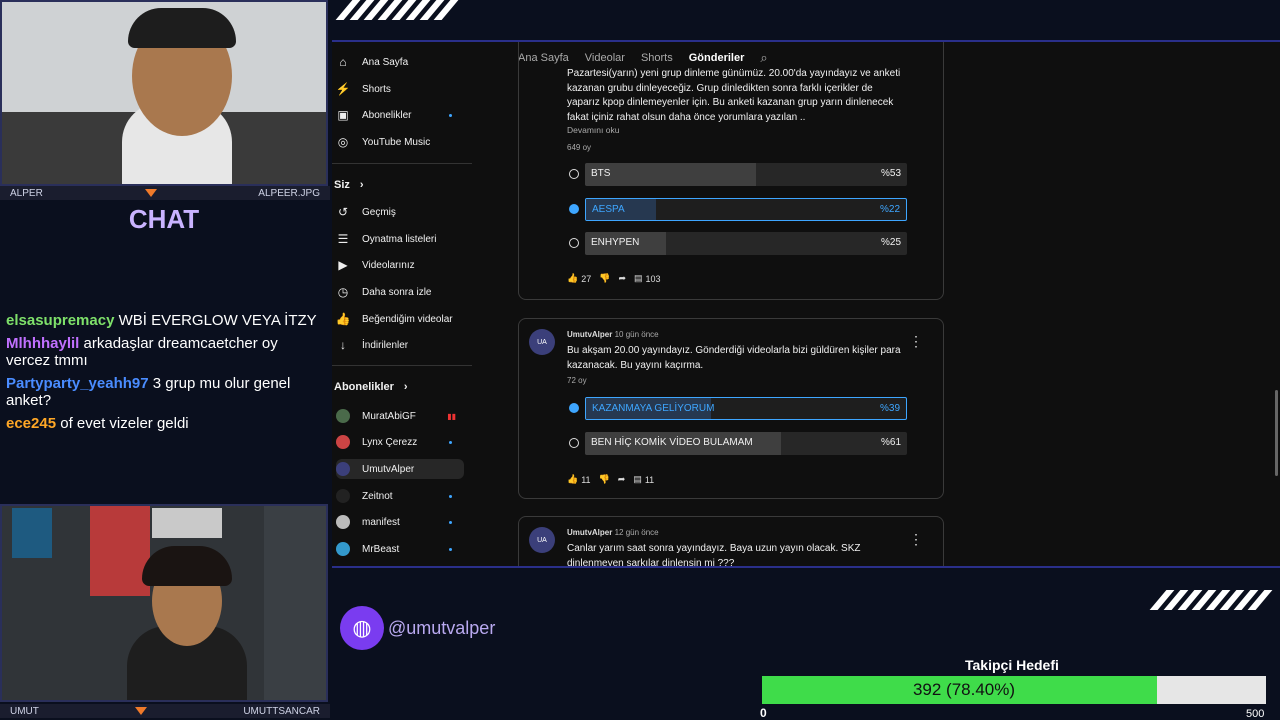 This screenshot has height=720, width=1280. What do you see at coordinates (389, 416) in the screenshot?
I see `sidebar-item-label: MuratAbiGF` at bounding box center [389, 416].